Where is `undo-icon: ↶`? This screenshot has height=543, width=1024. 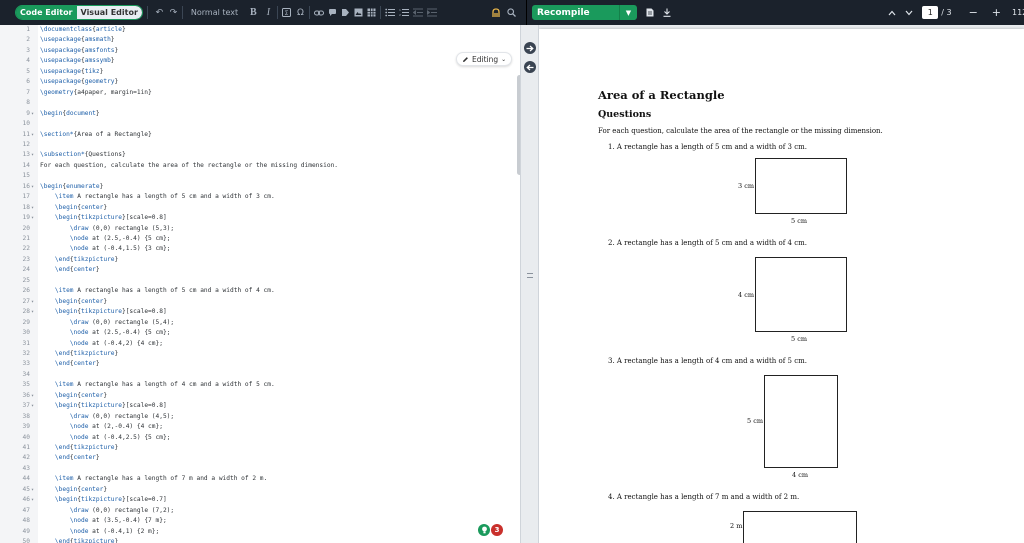 undo-icon: ↶ is located at coordinates (159, 13).